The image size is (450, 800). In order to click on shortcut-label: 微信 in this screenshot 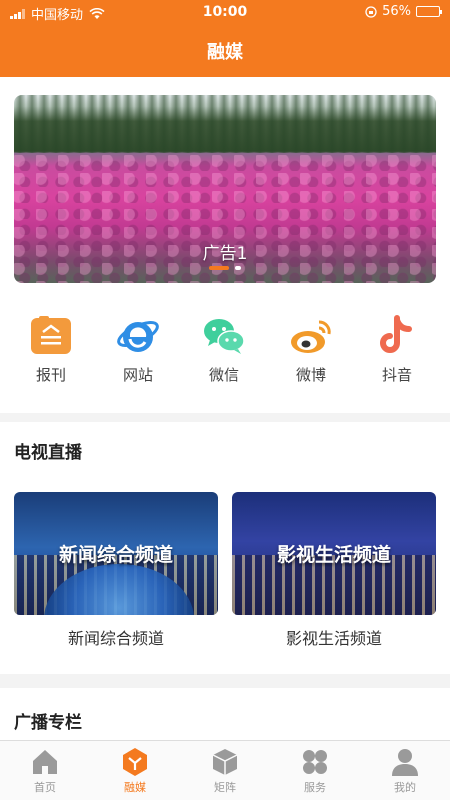, I will do `click(223, 375)`.